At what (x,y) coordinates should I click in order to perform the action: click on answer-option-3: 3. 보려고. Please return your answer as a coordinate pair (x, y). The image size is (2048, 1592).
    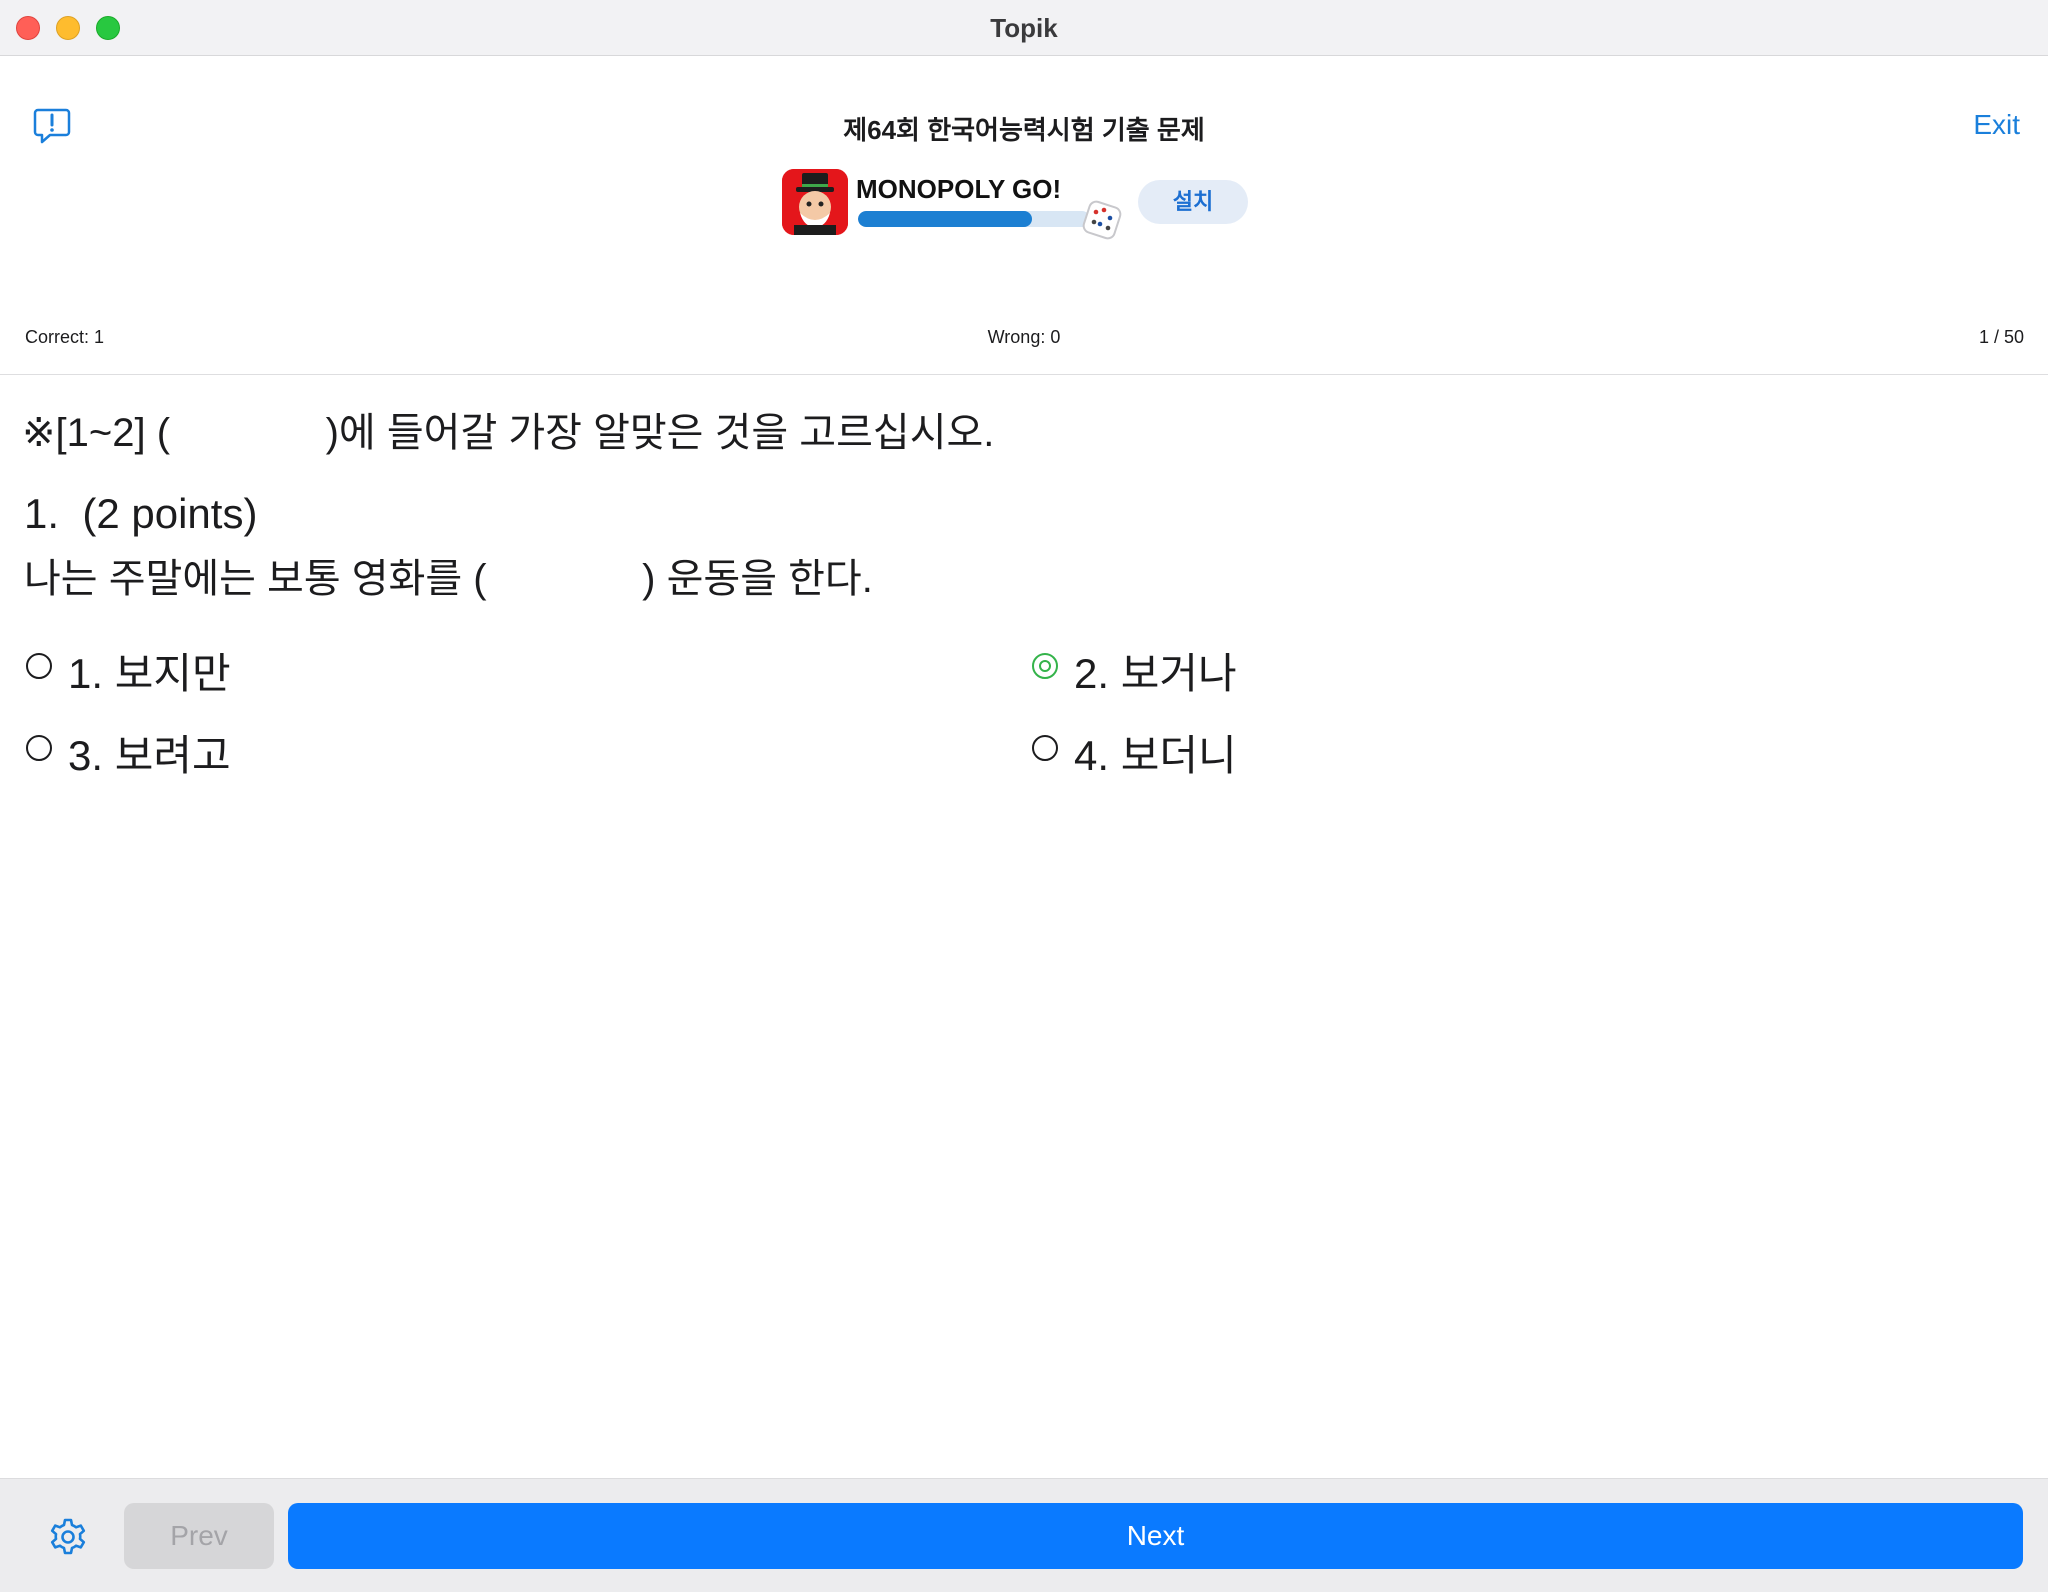
    Looking at the image, I should click on (128, 752).